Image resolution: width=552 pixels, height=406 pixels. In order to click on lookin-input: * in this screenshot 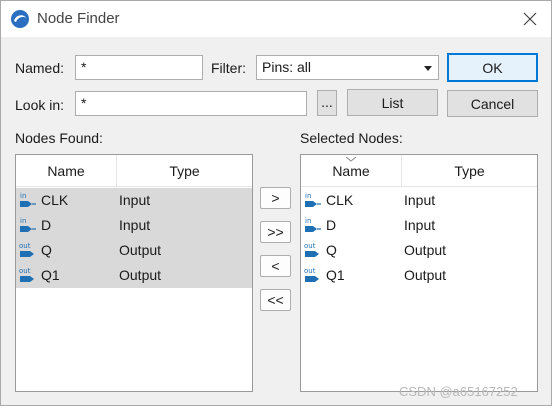, I will do `click(191, 103)`.